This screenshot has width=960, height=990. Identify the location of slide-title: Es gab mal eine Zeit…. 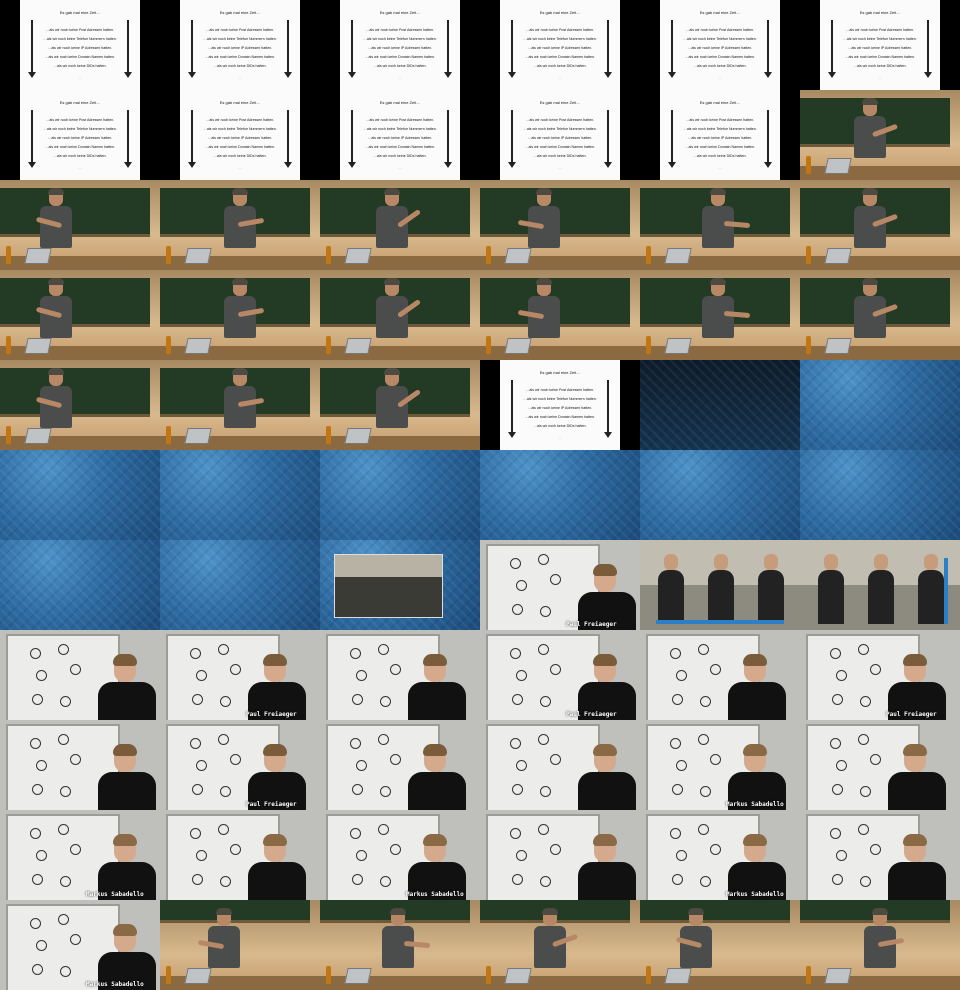
(240, 102).